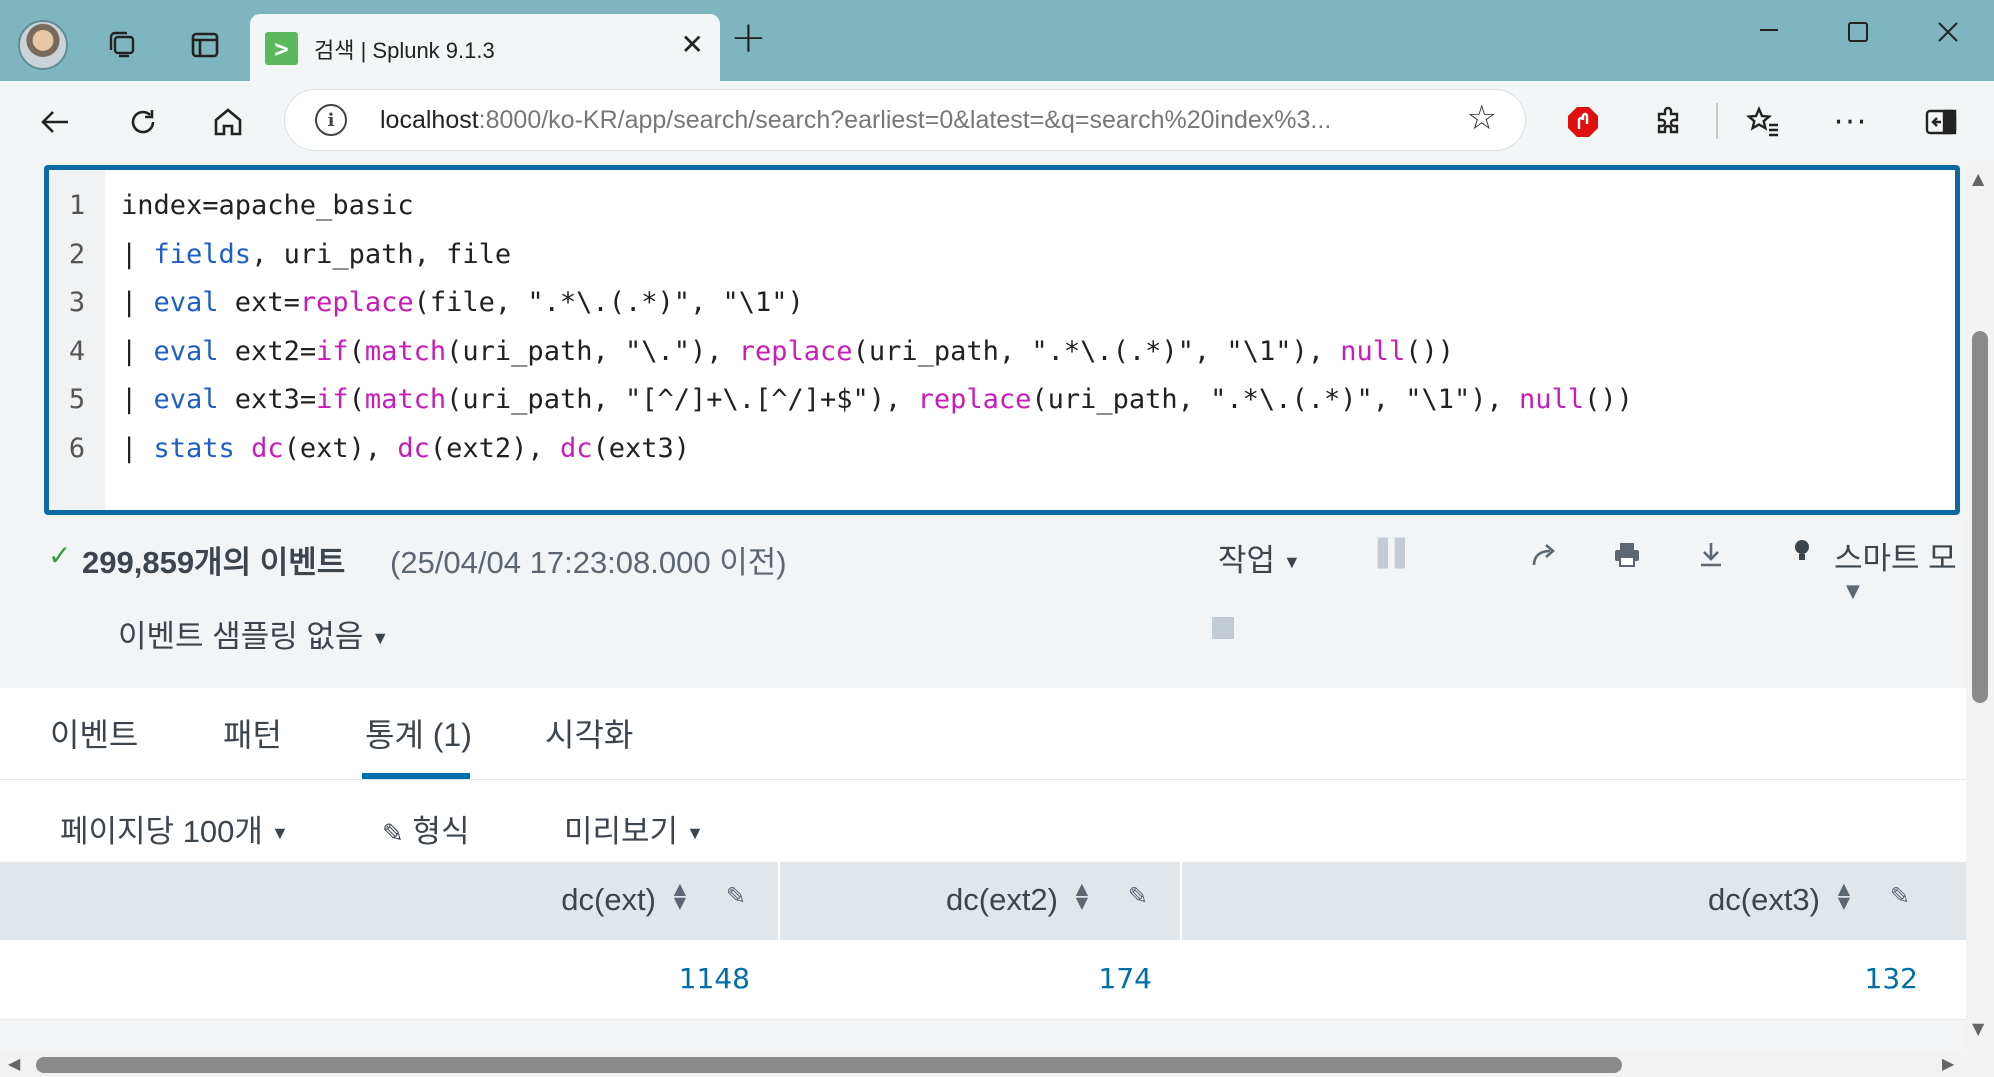  Describe the element at coordinates (253, 633) in the screenshot. I see `event-sampling-dropdown: 이벤트 샘플링 없음 ▼` at that location.